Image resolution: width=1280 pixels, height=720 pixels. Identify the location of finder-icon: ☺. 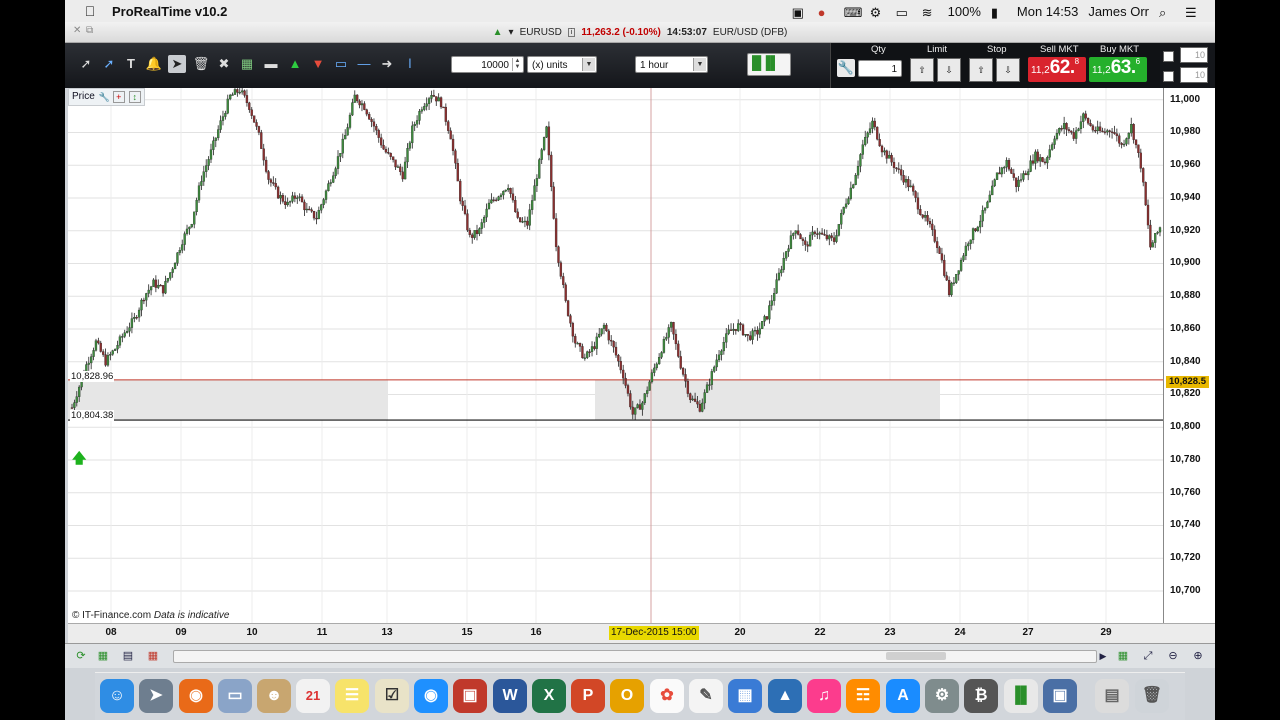
(117, 696).